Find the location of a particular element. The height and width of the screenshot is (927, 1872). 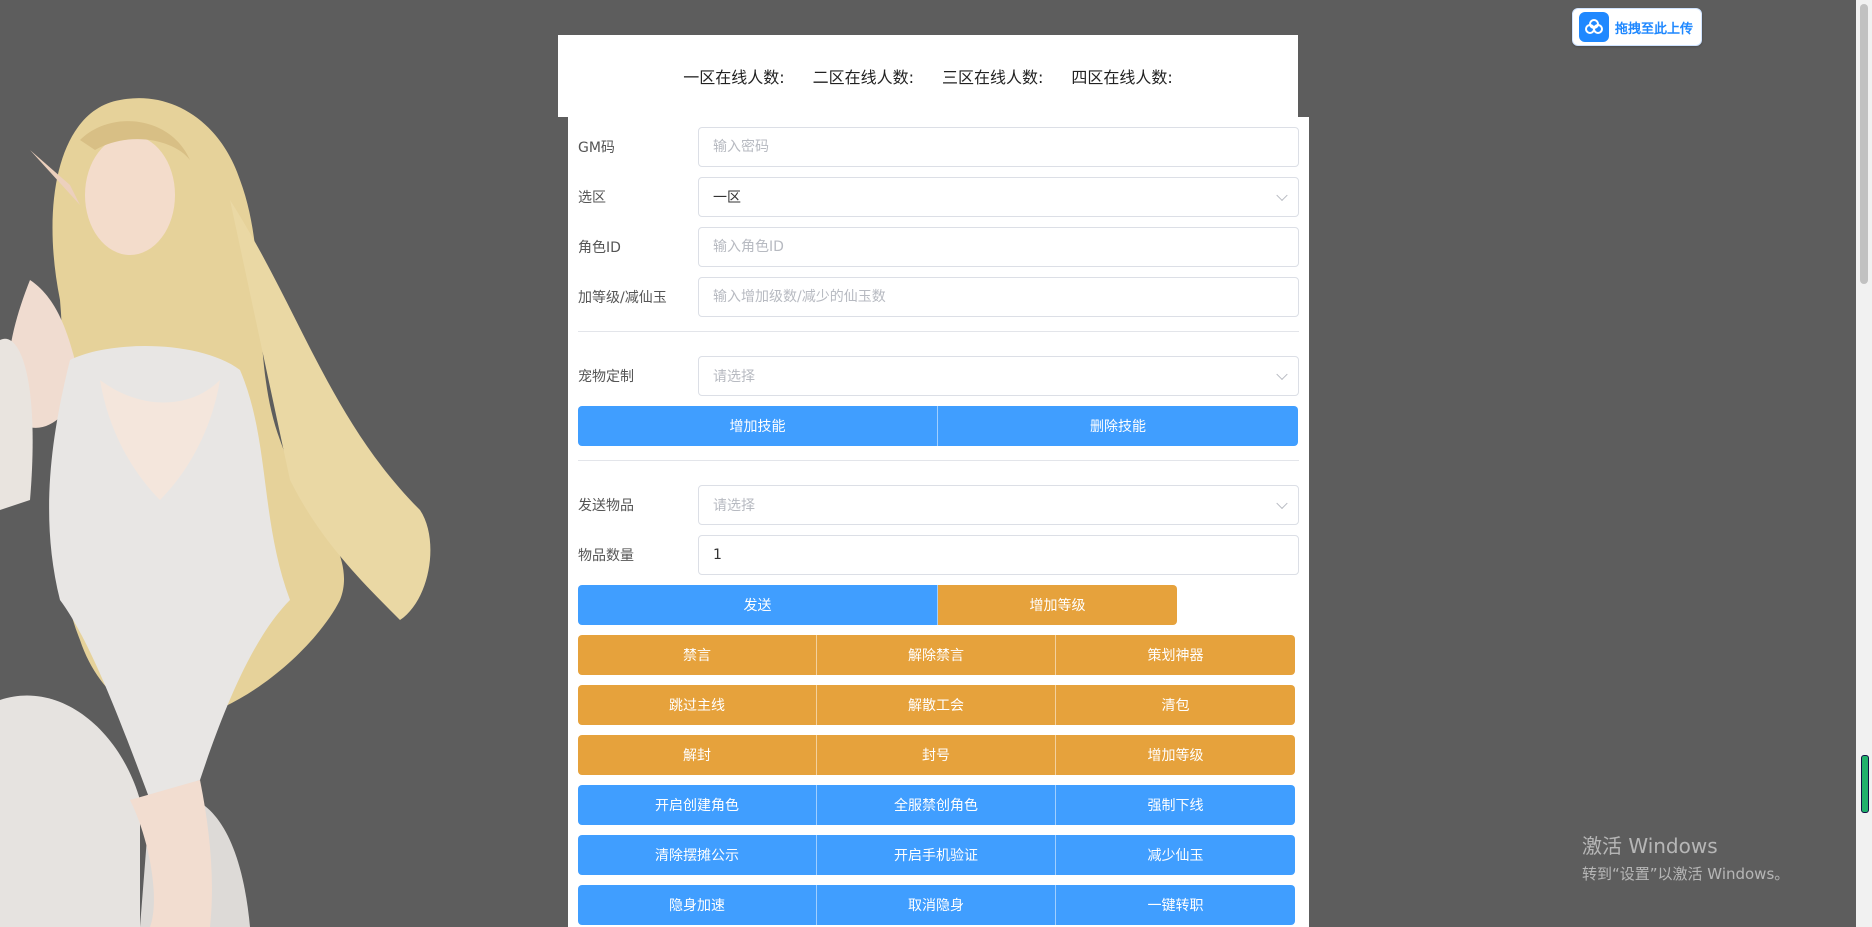

pet-select-placeholder: 请选择 is located at coordinates (734, 377).